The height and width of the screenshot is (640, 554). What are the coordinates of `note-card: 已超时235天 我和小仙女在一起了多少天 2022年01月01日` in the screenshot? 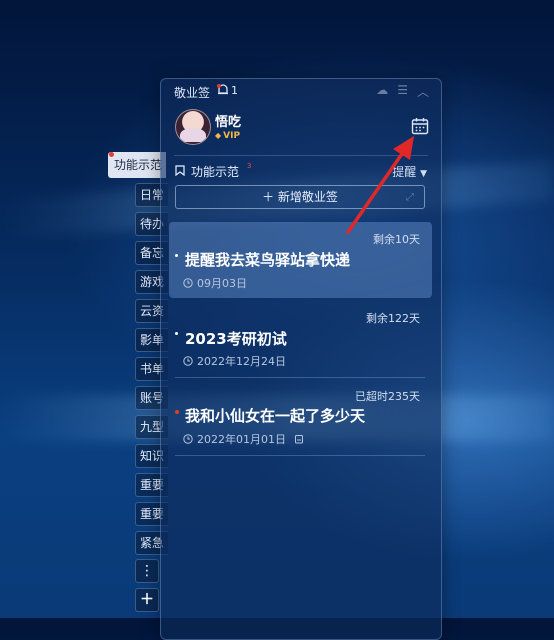 It's located at (300, 427).